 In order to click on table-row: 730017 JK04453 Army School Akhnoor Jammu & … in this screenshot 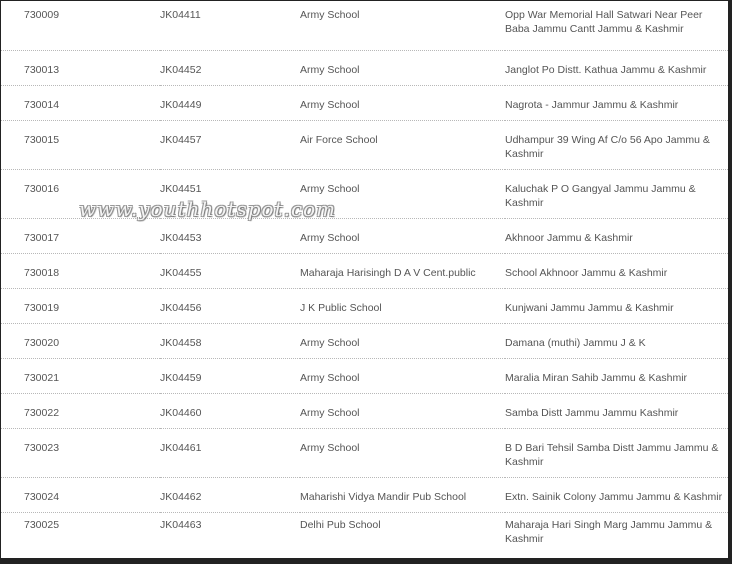, I will do `click(364, 236)`.